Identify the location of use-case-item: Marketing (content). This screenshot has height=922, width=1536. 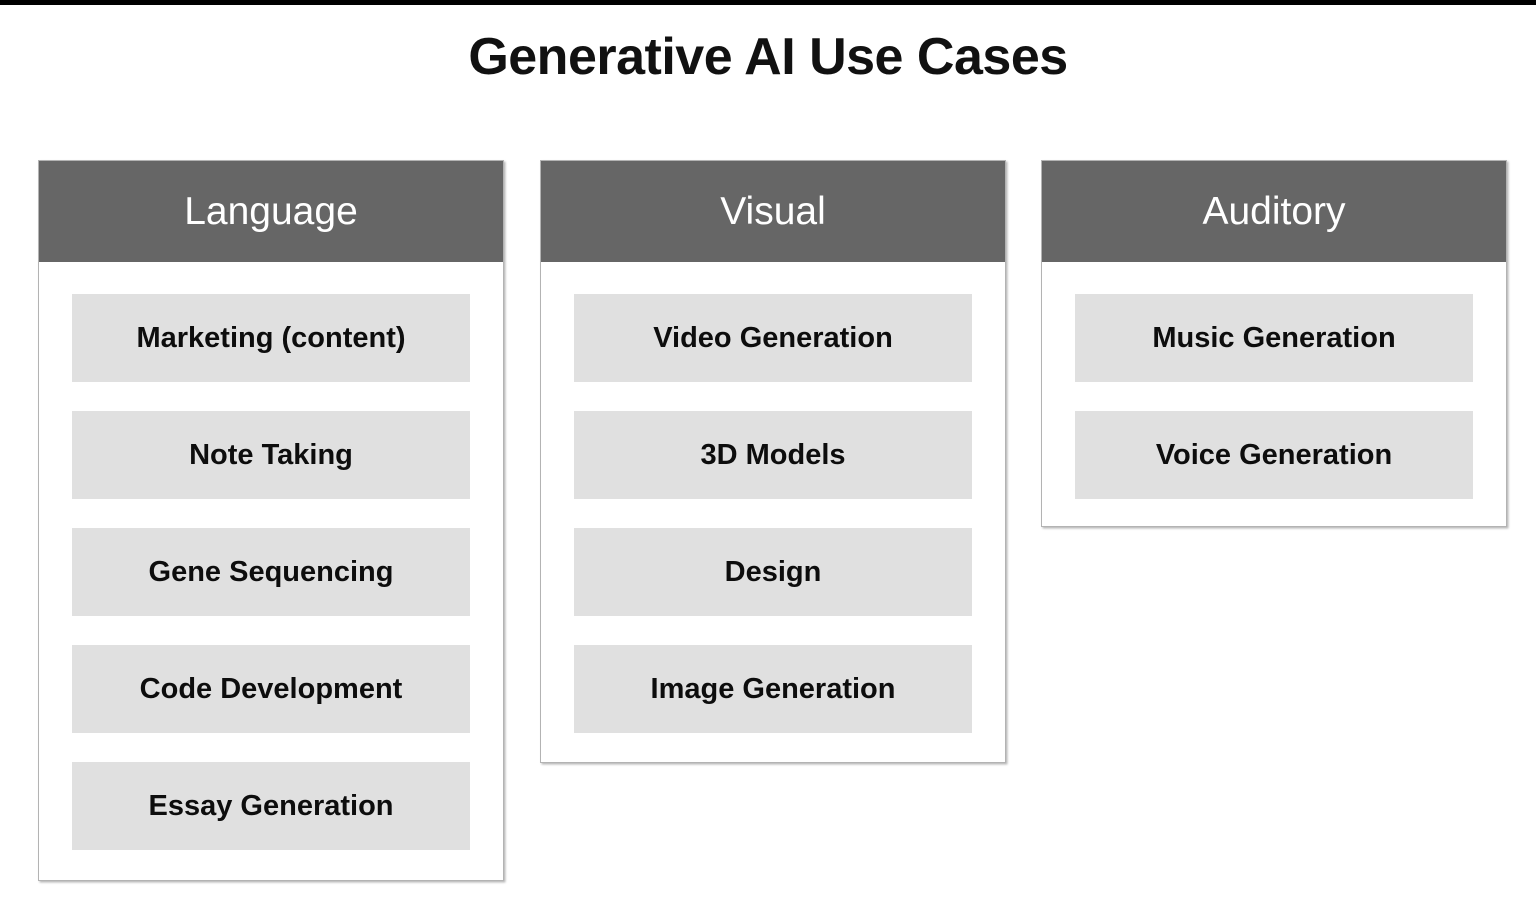
(271, 338).